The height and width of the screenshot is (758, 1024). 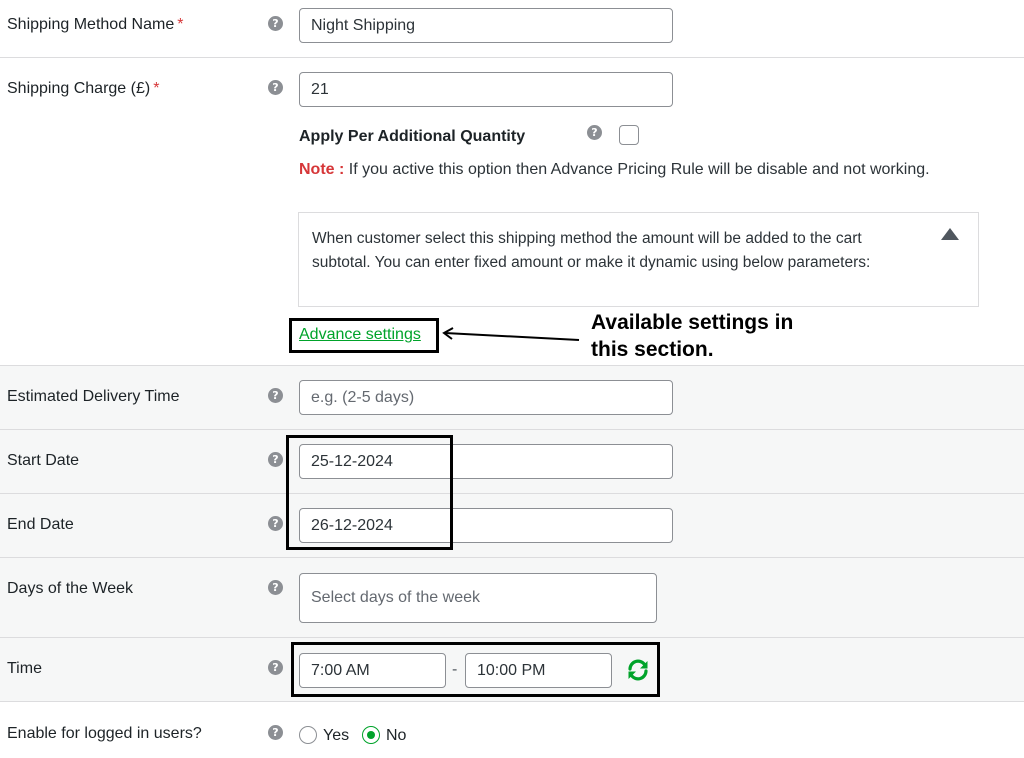 I want to click on delivery-time-label: Estimated Delivery Time, so click(x=93, y=396).